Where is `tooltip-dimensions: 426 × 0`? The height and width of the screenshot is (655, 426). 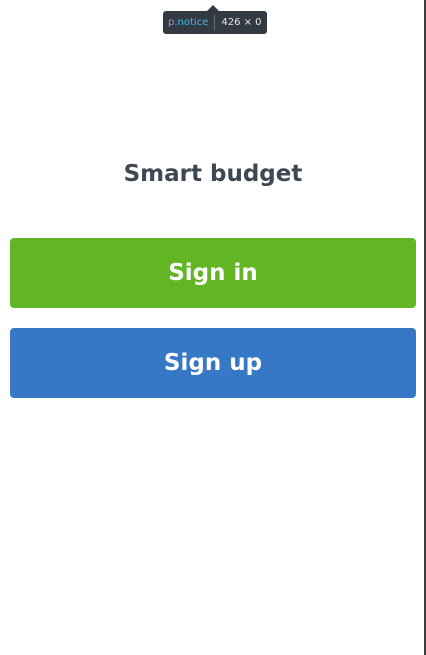
tooltip-dimensions: 426 × 0 is located at coordinates (241, 22).